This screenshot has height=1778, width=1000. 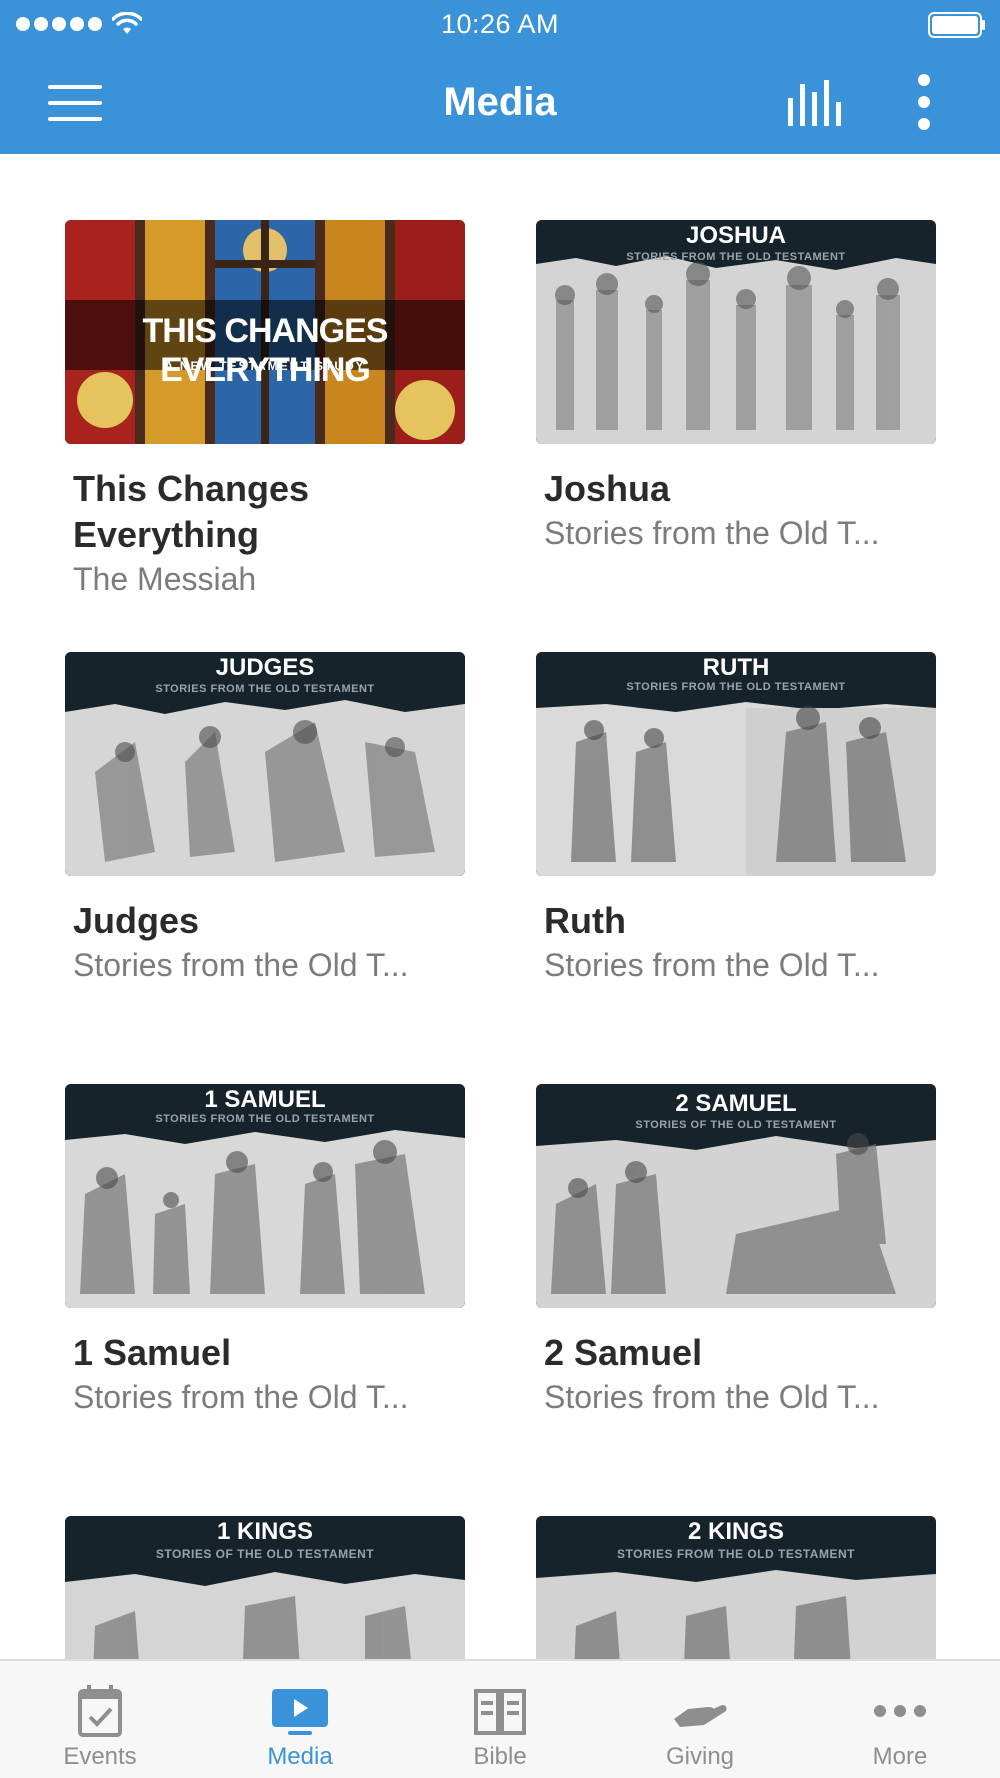 I want to click on nav-bar: Media, so click(x=500, y=102).